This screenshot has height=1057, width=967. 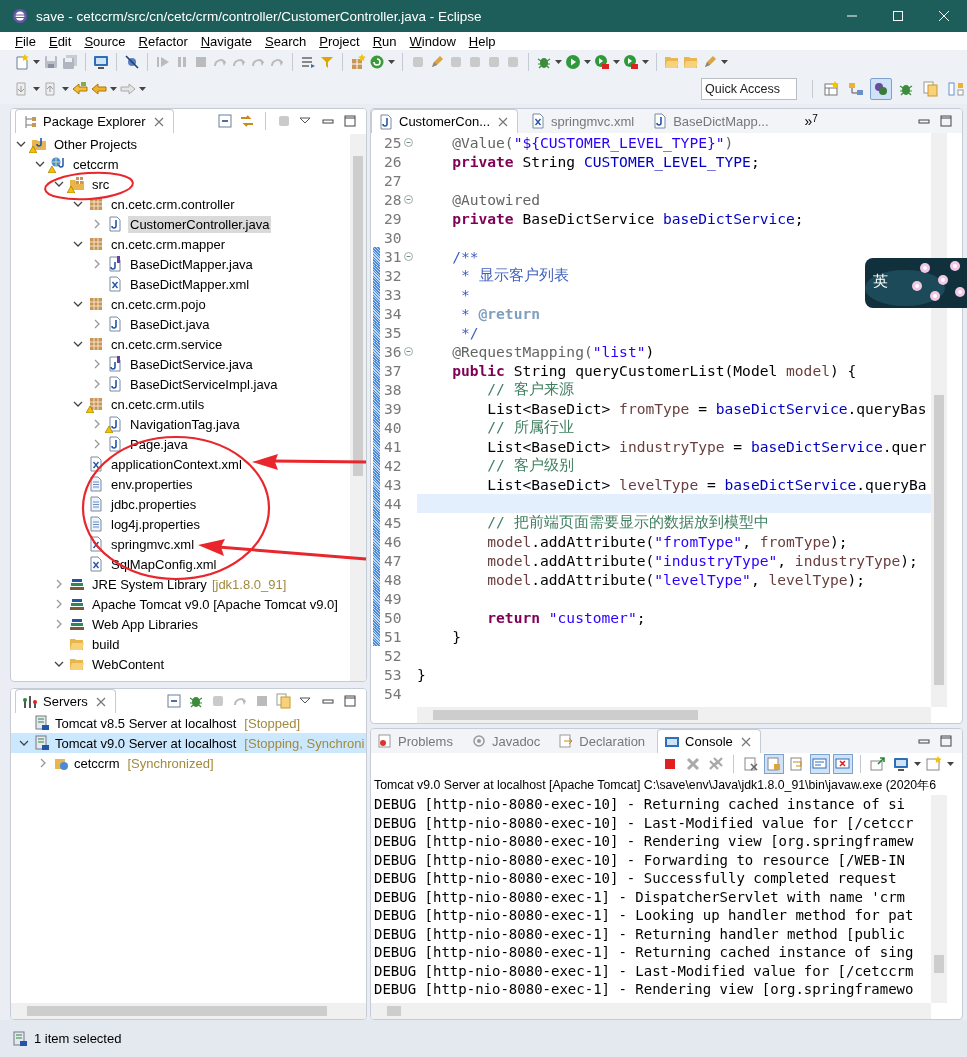 What do you see at coordinates (358, 62) in the screenshot?
I see `new-package-icon` at bounding box center [358, 62].